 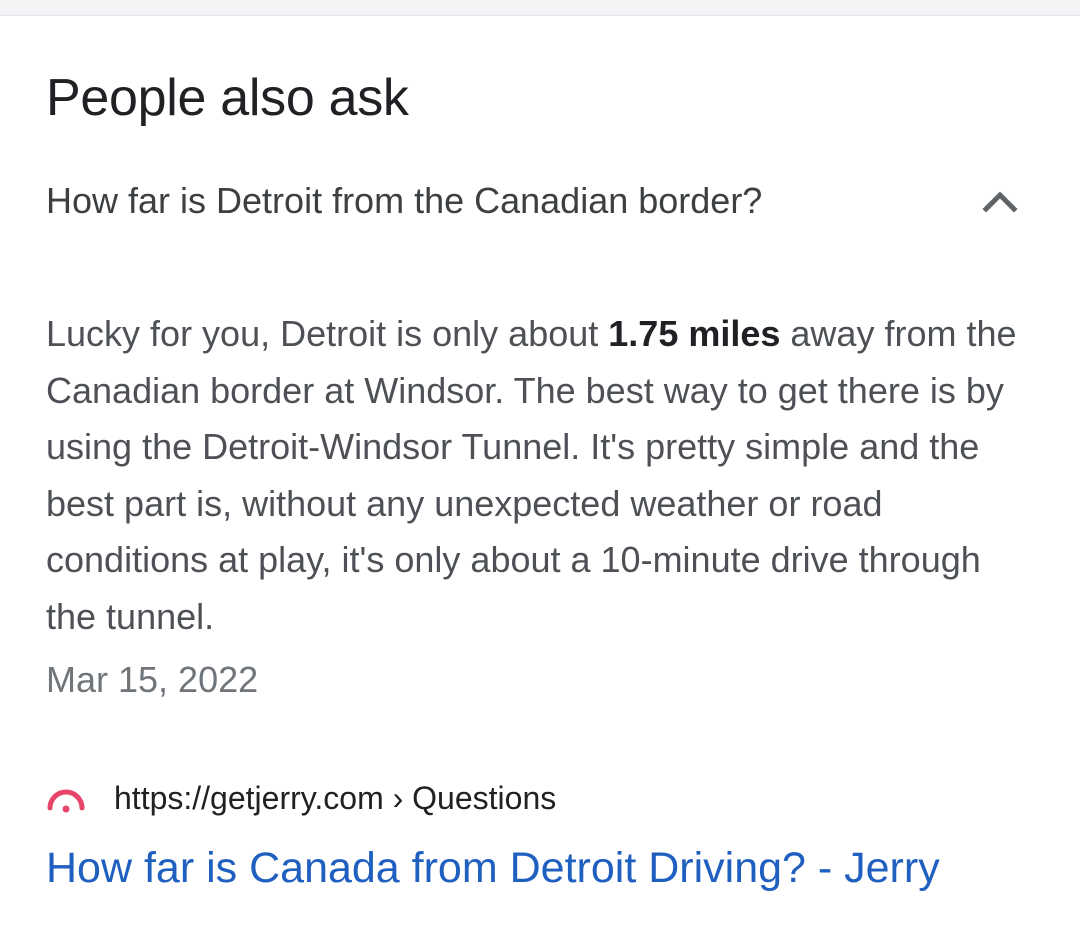 What do you see at coordinates (327, 333) in the screenshot?
I see `answer-text-start: Lucky for you, Detroit is only about` at bounding box center [327, 333].